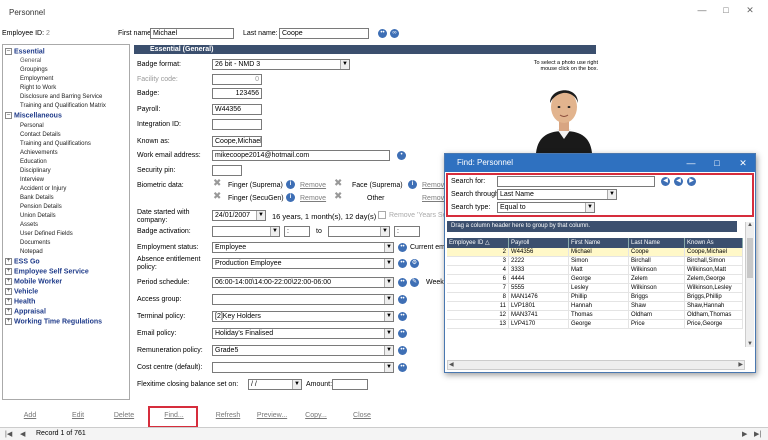  What do you see at coordinates (414, 282) in the screenshot?
I see `edit-icon: ✎` at bounding box center [414, 282].